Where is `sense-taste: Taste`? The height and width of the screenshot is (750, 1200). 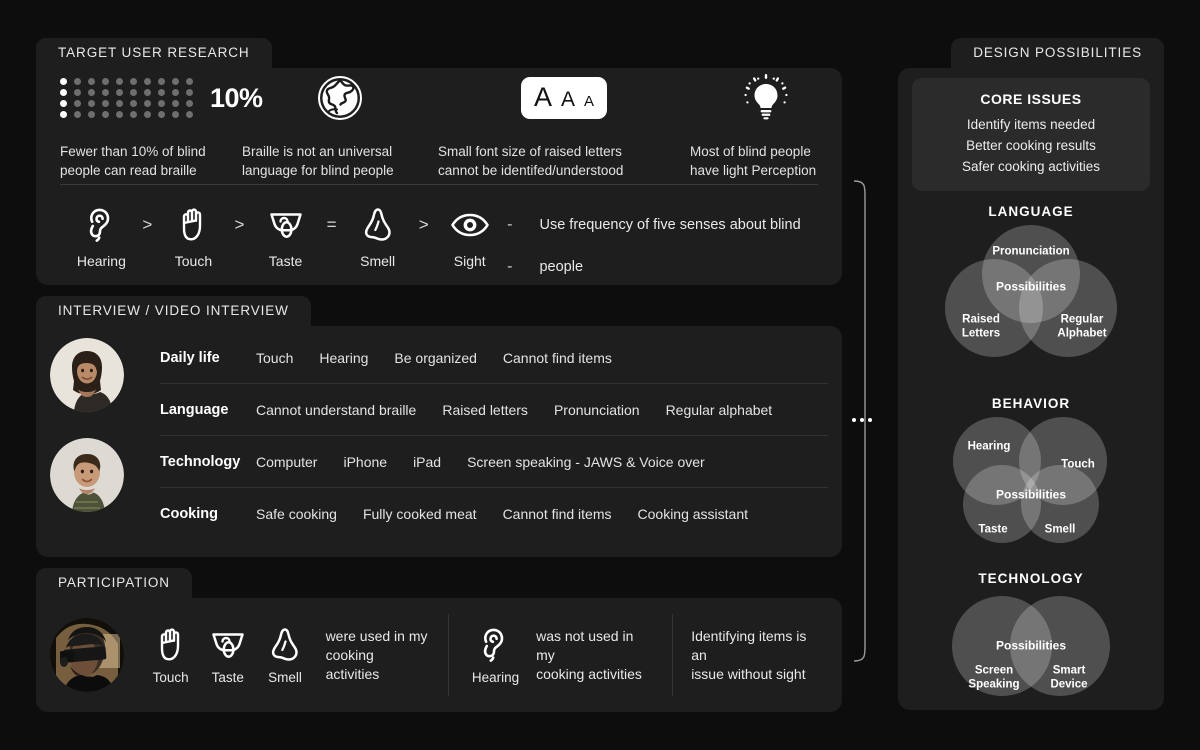 sense-taste: Taste is located at coordinates (285, 236).